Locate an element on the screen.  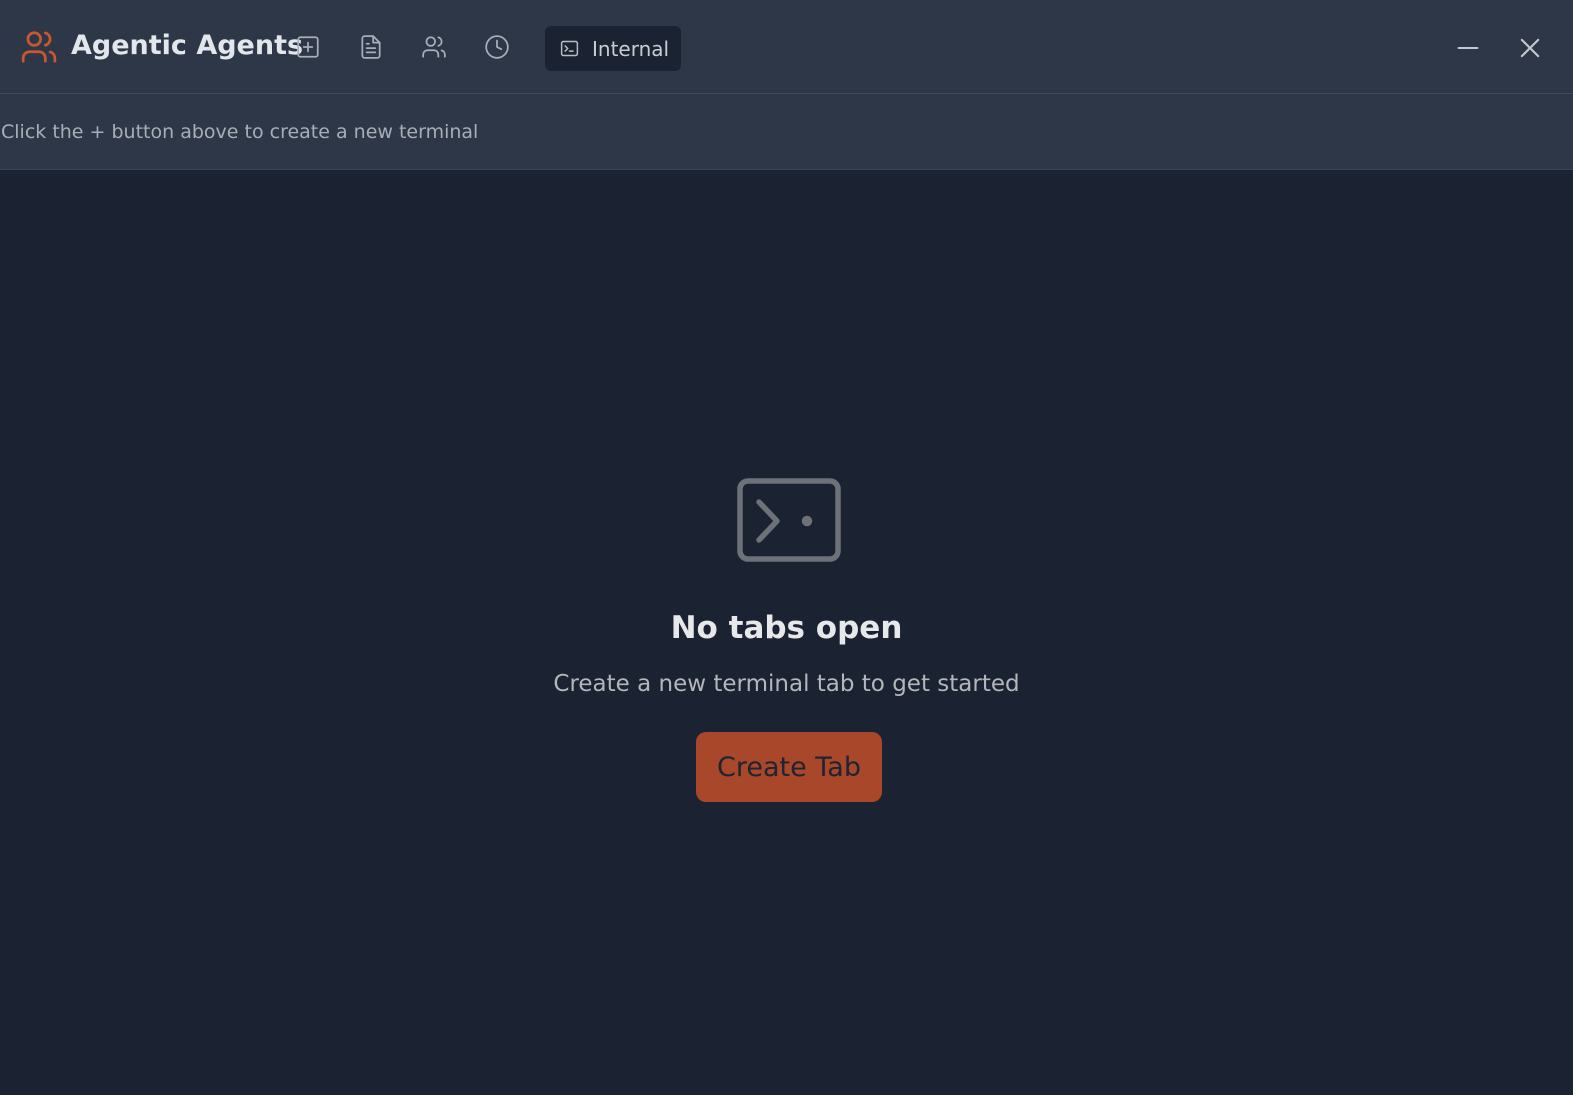
close-icon is located at coordinates (1530, 48).